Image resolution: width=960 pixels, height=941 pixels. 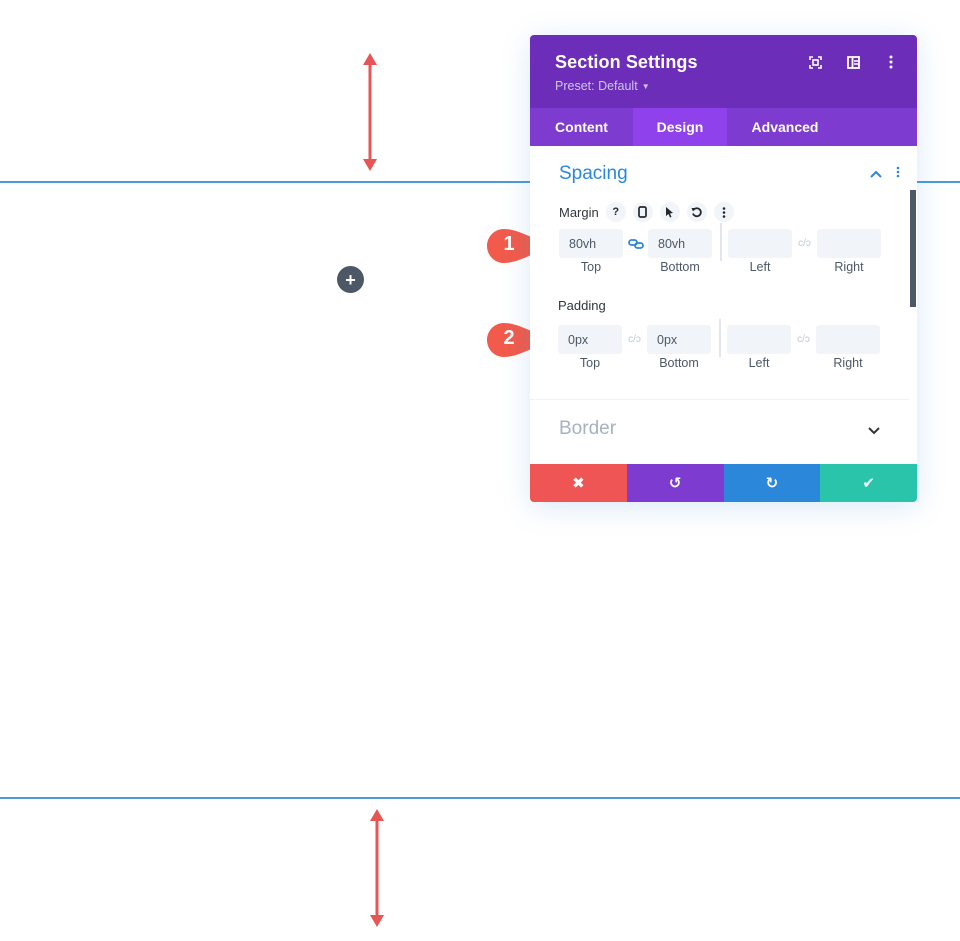 I want to click on redo-icon: ↻, so click(x=772, y=483).